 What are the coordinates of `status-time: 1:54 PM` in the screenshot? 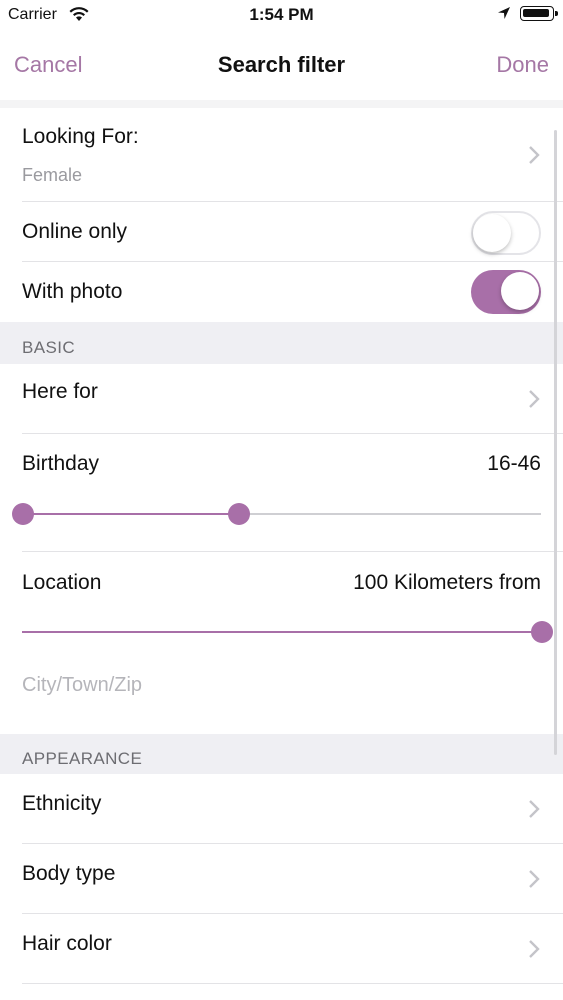 It's located at (281, 14).